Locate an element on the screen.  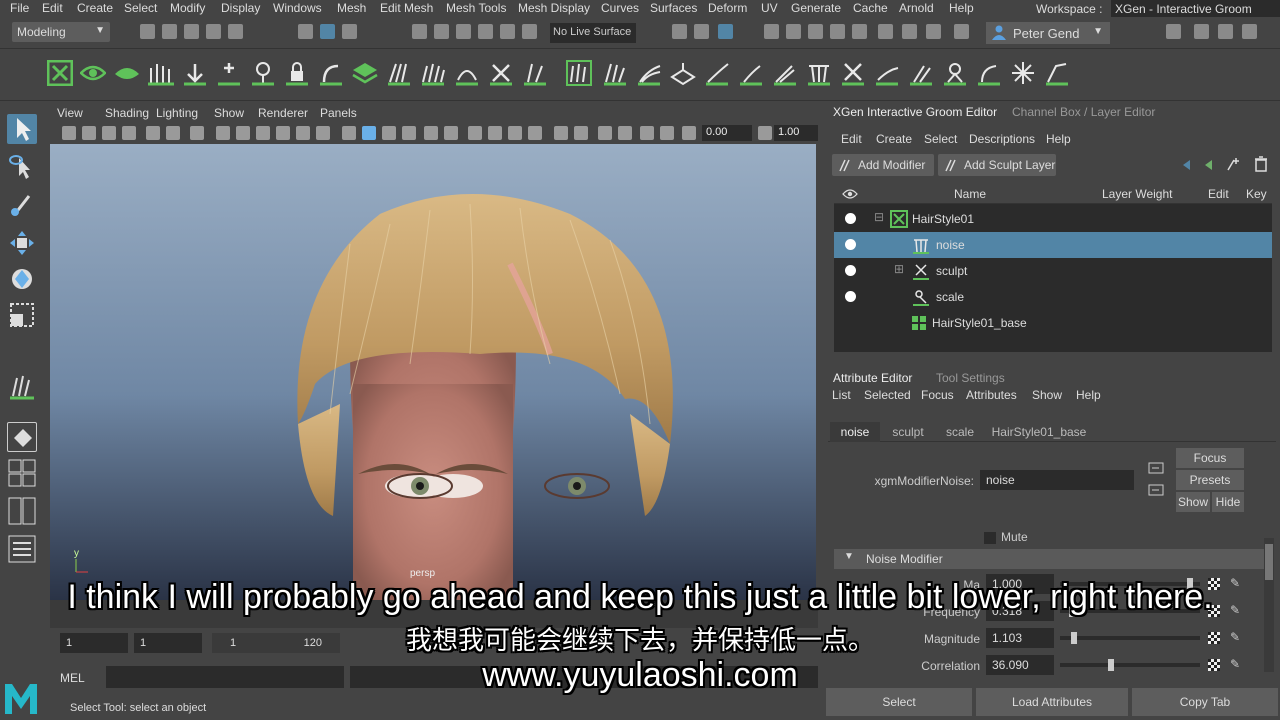
layout-single-button is located at coordinates (22, 437).